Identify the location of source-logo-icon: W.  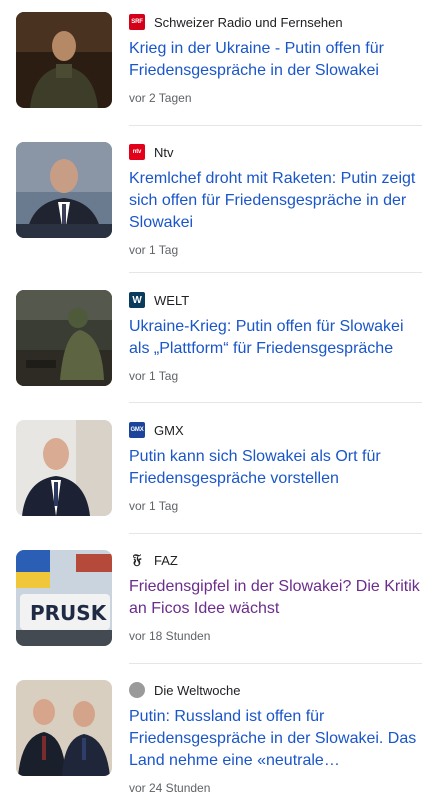
(137, 300).